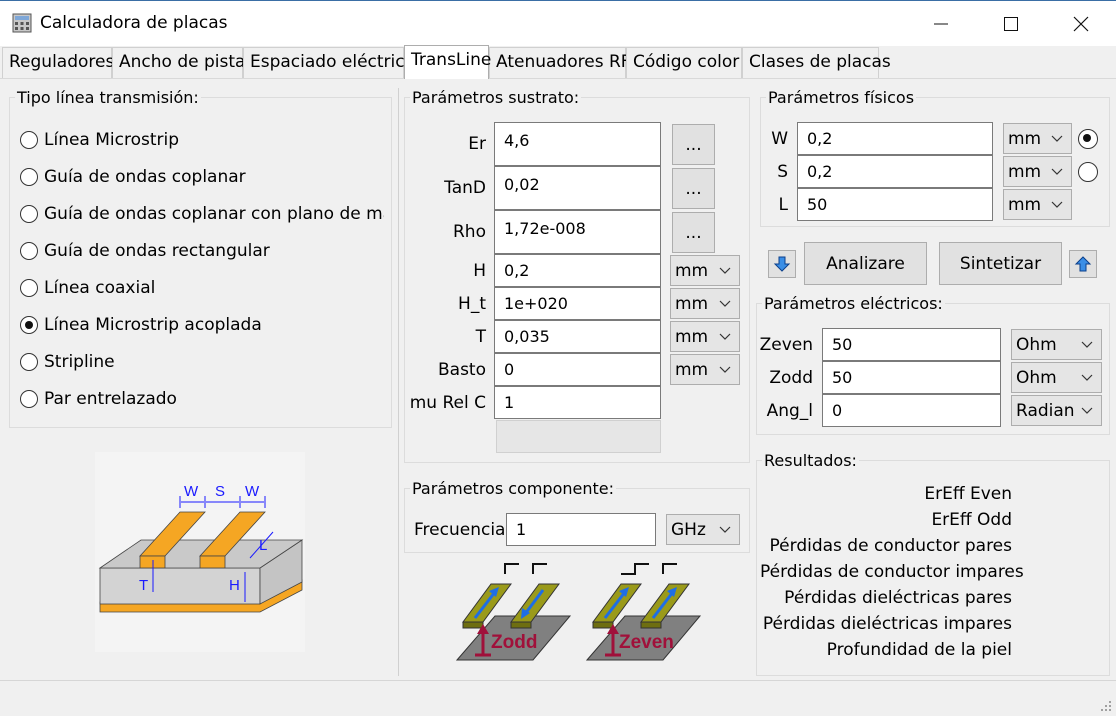 This screenshot has width=1116, height=716. I want to click on title-bar: Calculadora de placas, so click(558, 23).